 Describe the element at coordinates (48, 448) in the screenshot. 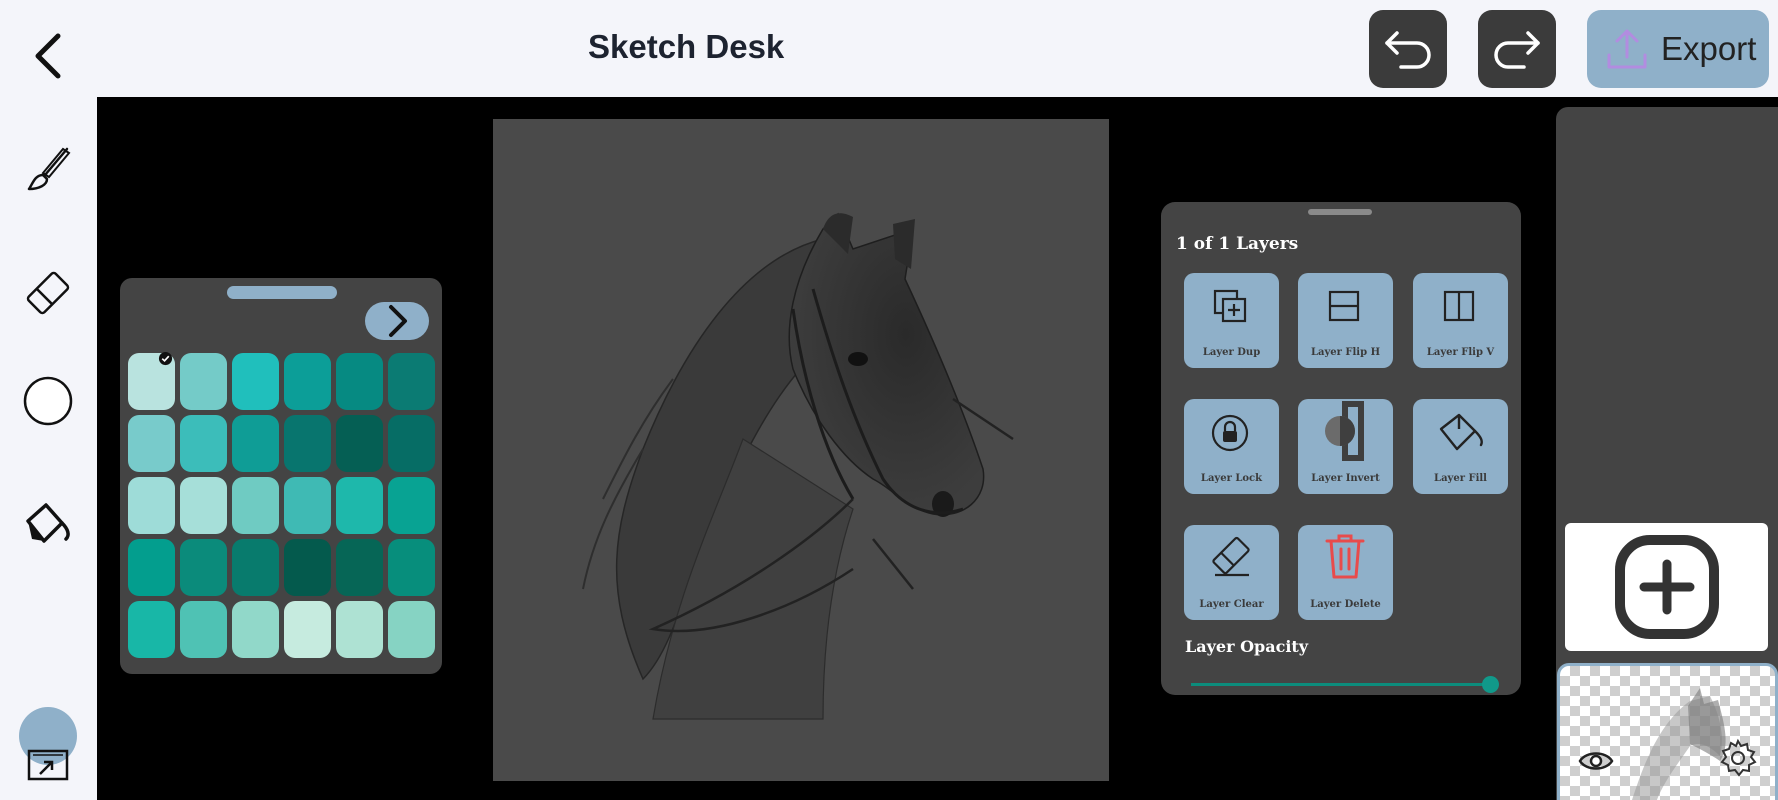

I see `tool-sidebar` at that location.